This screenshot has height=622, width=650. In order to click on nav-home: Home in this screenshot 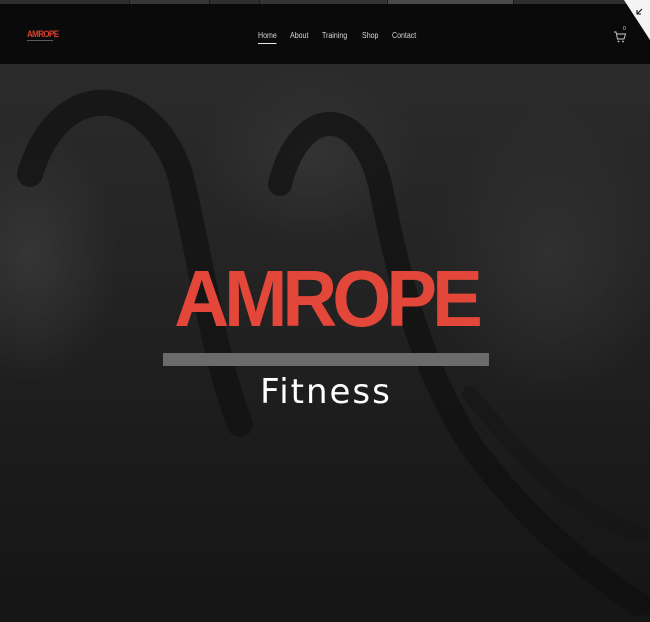, I will do `click(267, 37)`.